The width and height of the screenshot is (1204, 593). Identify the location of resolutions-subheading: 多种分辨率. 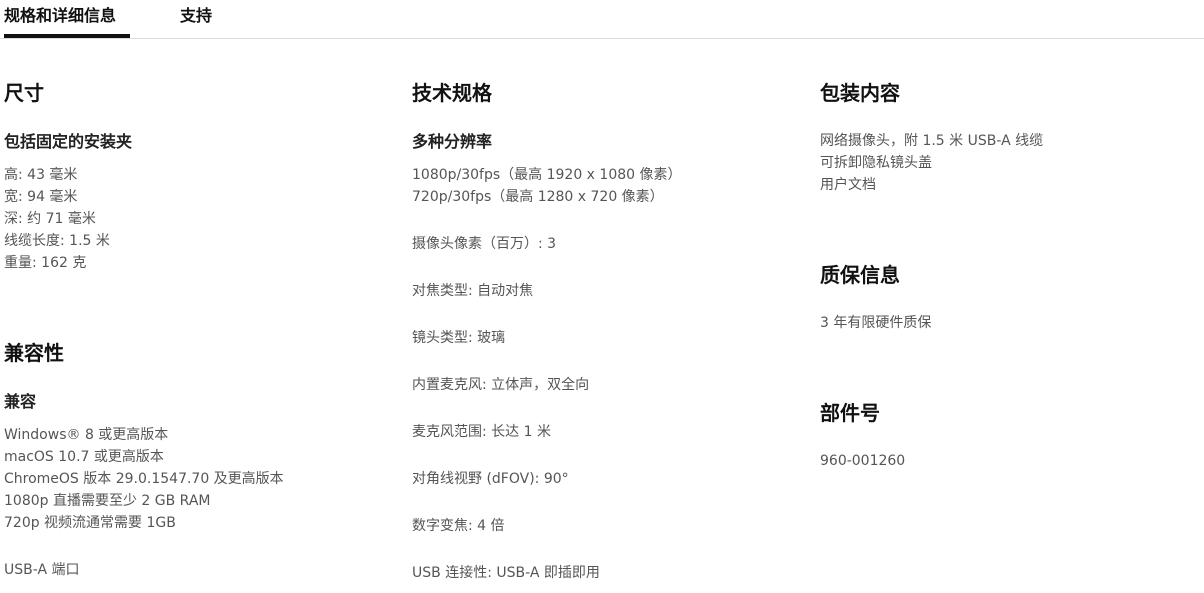
(452, 141).